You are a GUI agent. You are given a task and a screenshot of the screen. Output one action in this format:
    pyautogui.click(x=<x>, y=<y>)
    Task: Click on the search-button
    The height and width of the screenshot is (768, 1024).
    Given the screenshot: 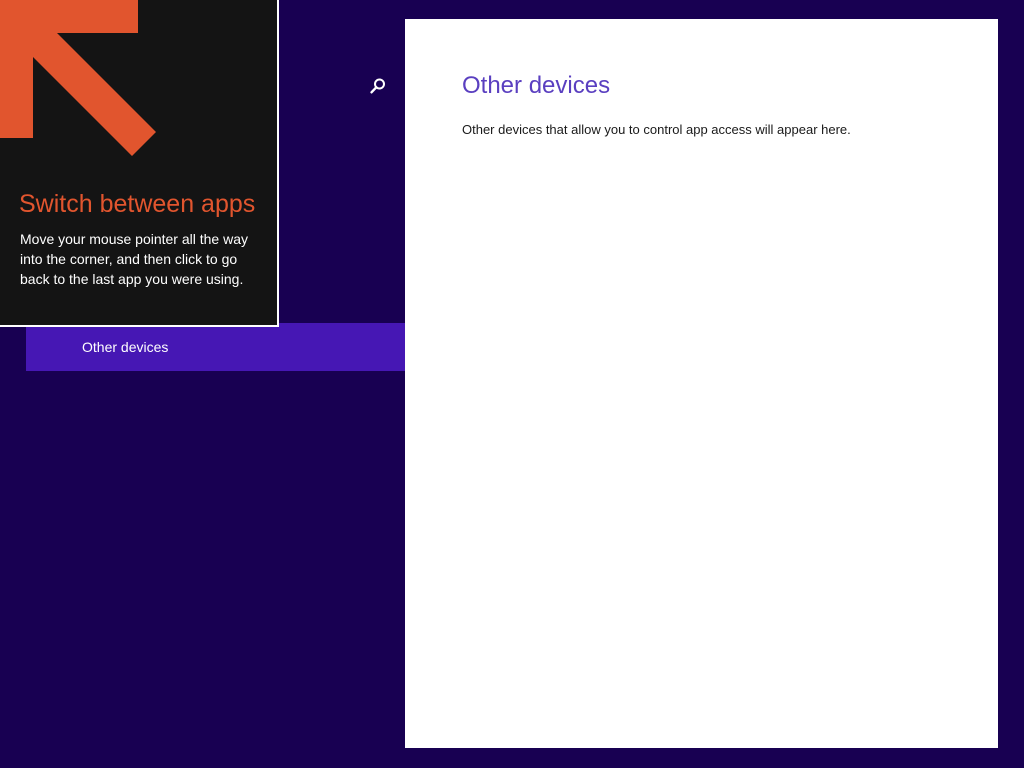 What is the action you would take?
    pyautogui.click(x=378, y=86)
    